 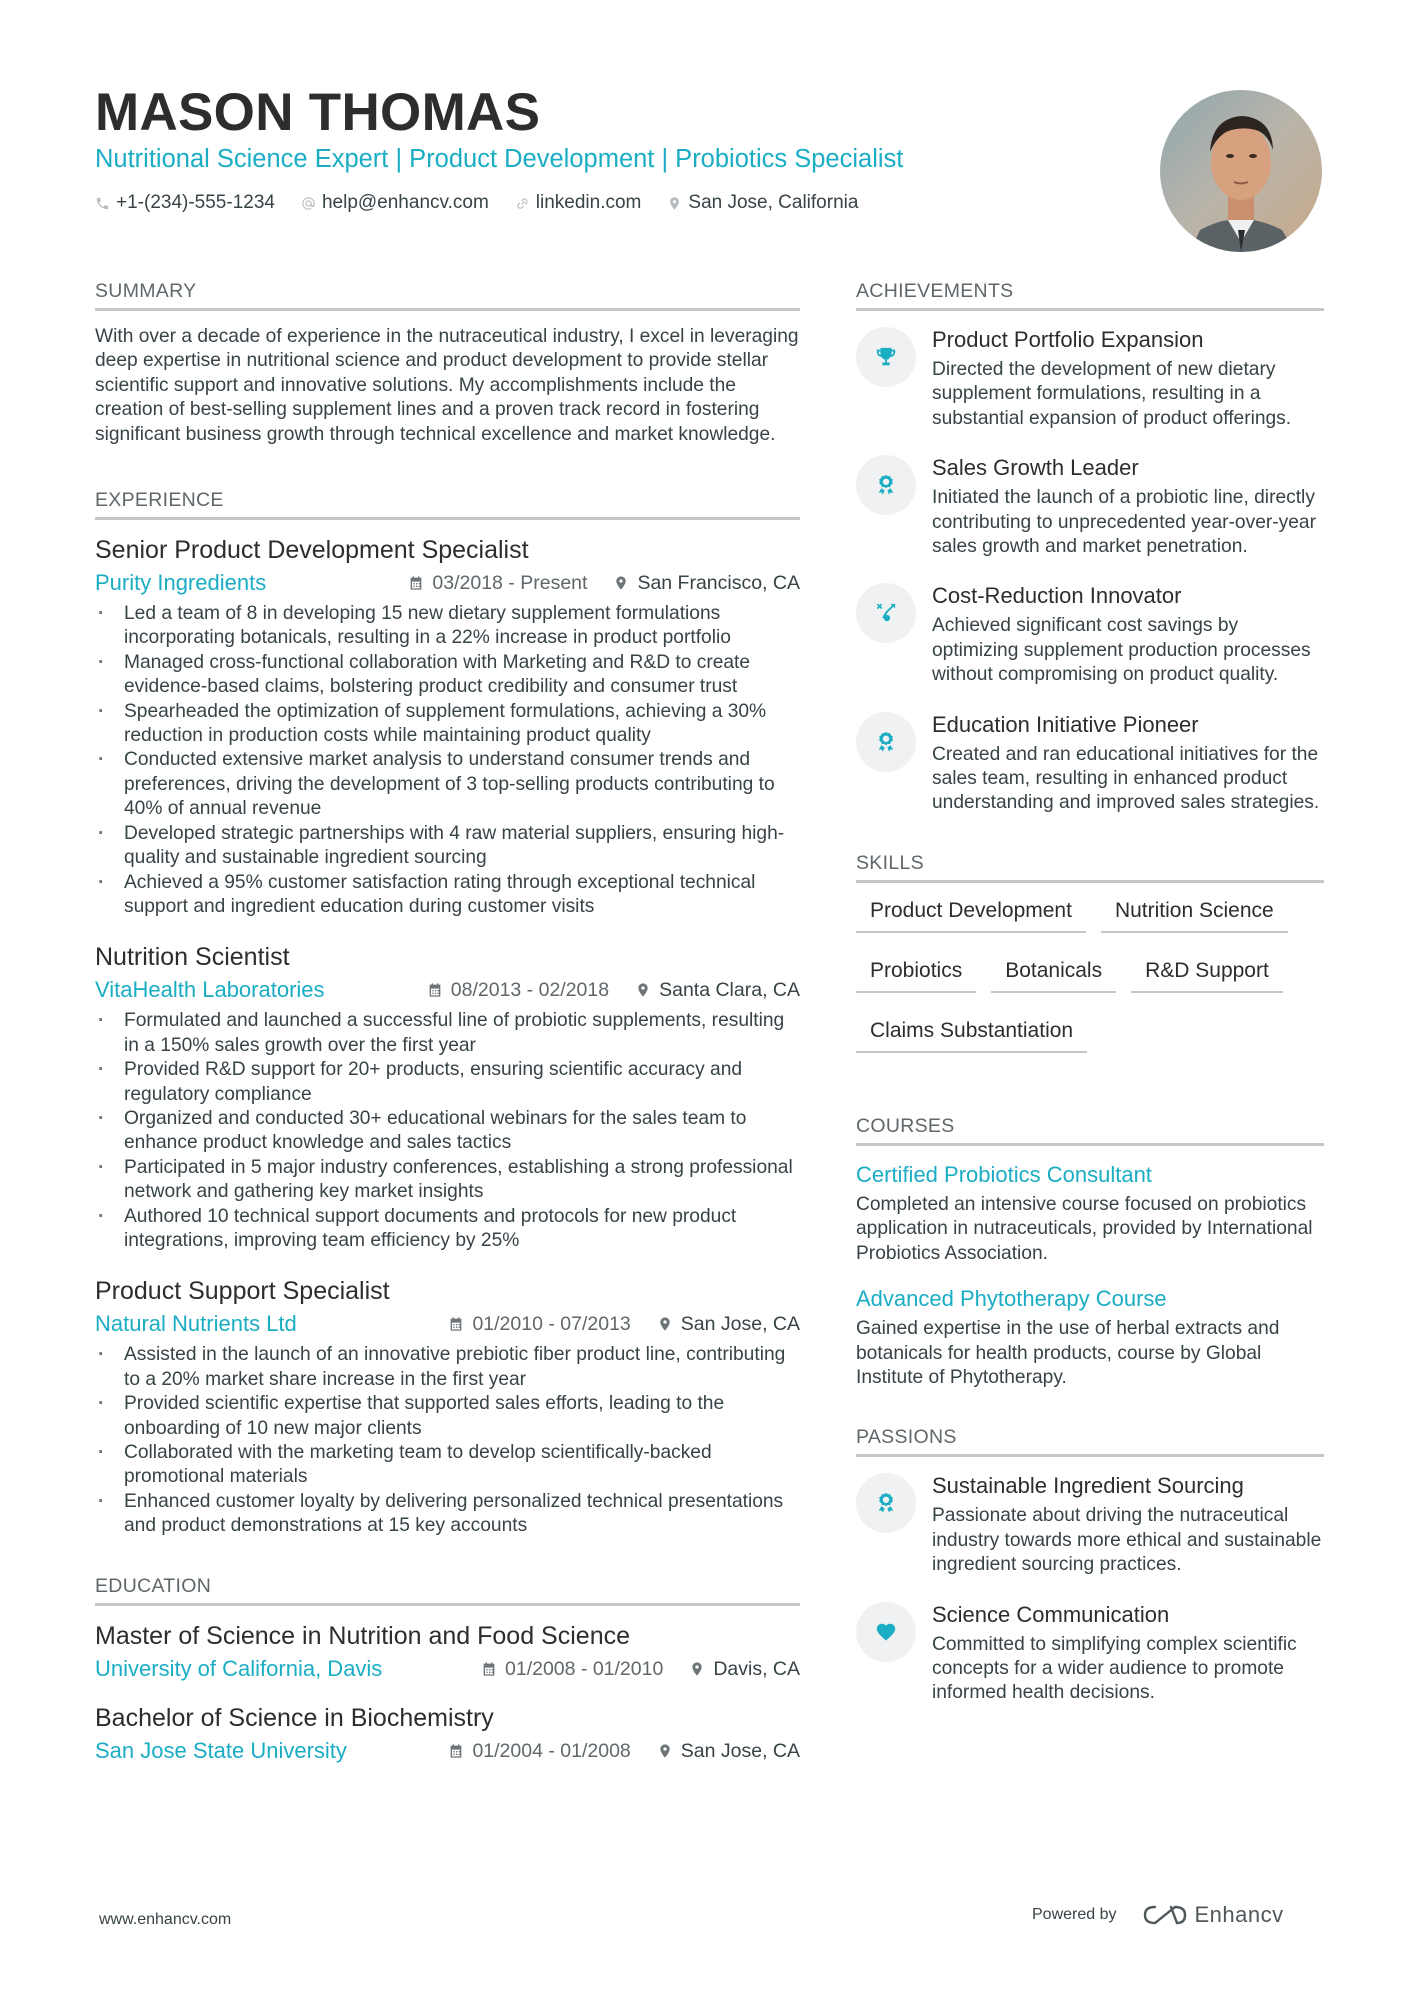 I want to click on job-company: VitaHealth Laboratories, so click(x=210, y=990).